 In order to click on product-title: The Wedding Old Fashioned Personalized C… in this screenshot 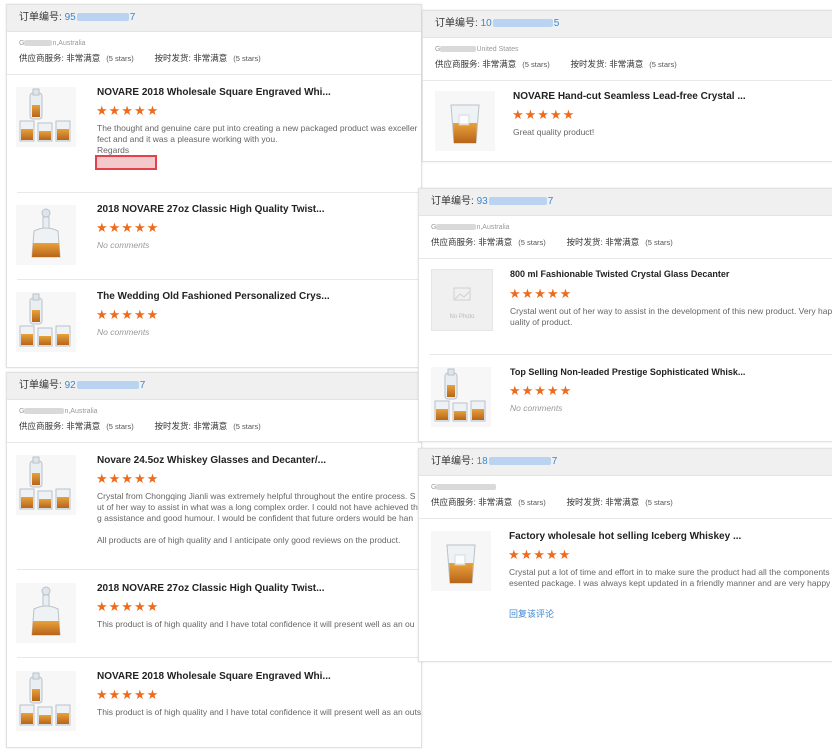, I will do `click(213, 296)`.